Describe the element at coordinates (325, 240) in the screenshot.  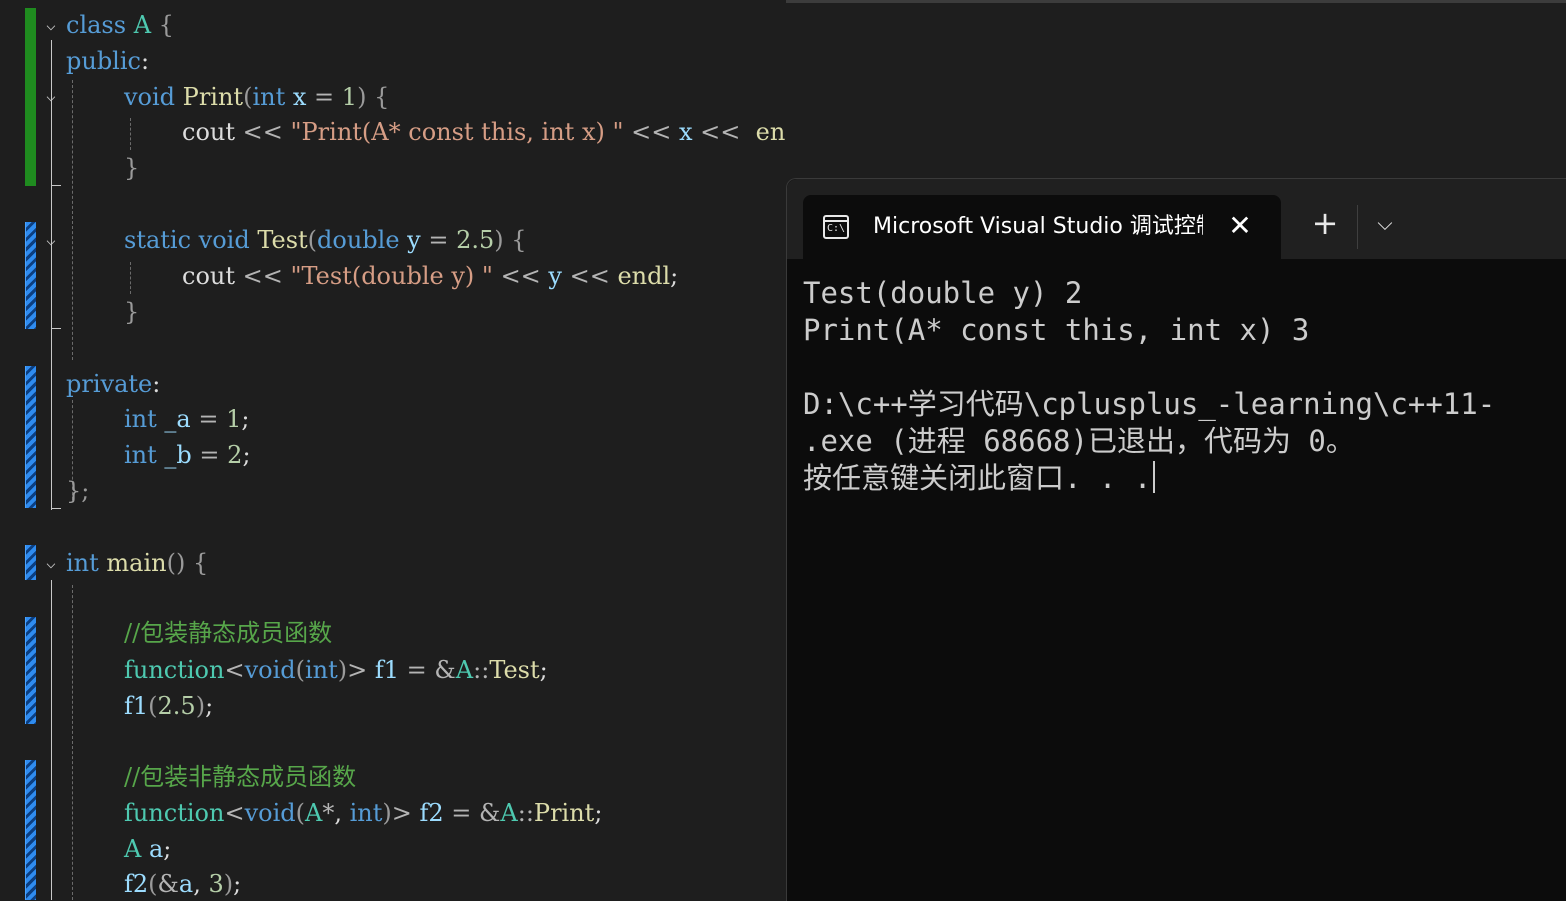
I see `code-line: static void Test(double y = 2.5) {` at that location.